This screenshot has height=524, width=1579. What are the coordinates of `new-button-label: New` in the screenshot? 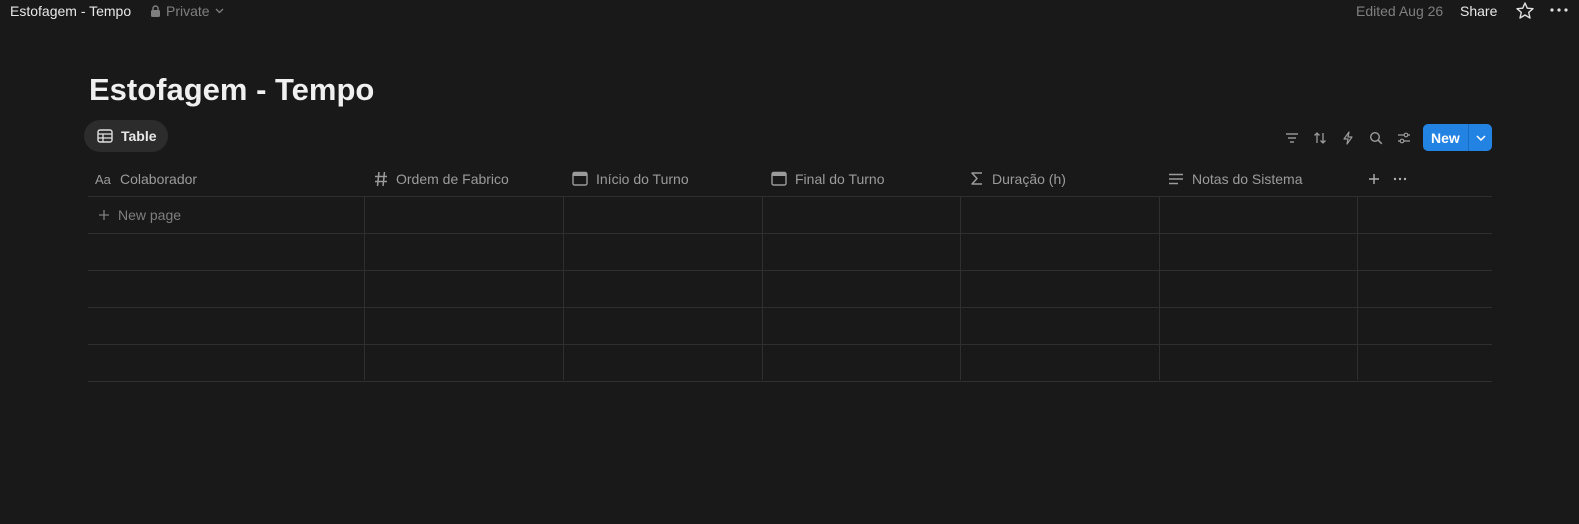 It's located at (1445, 137).